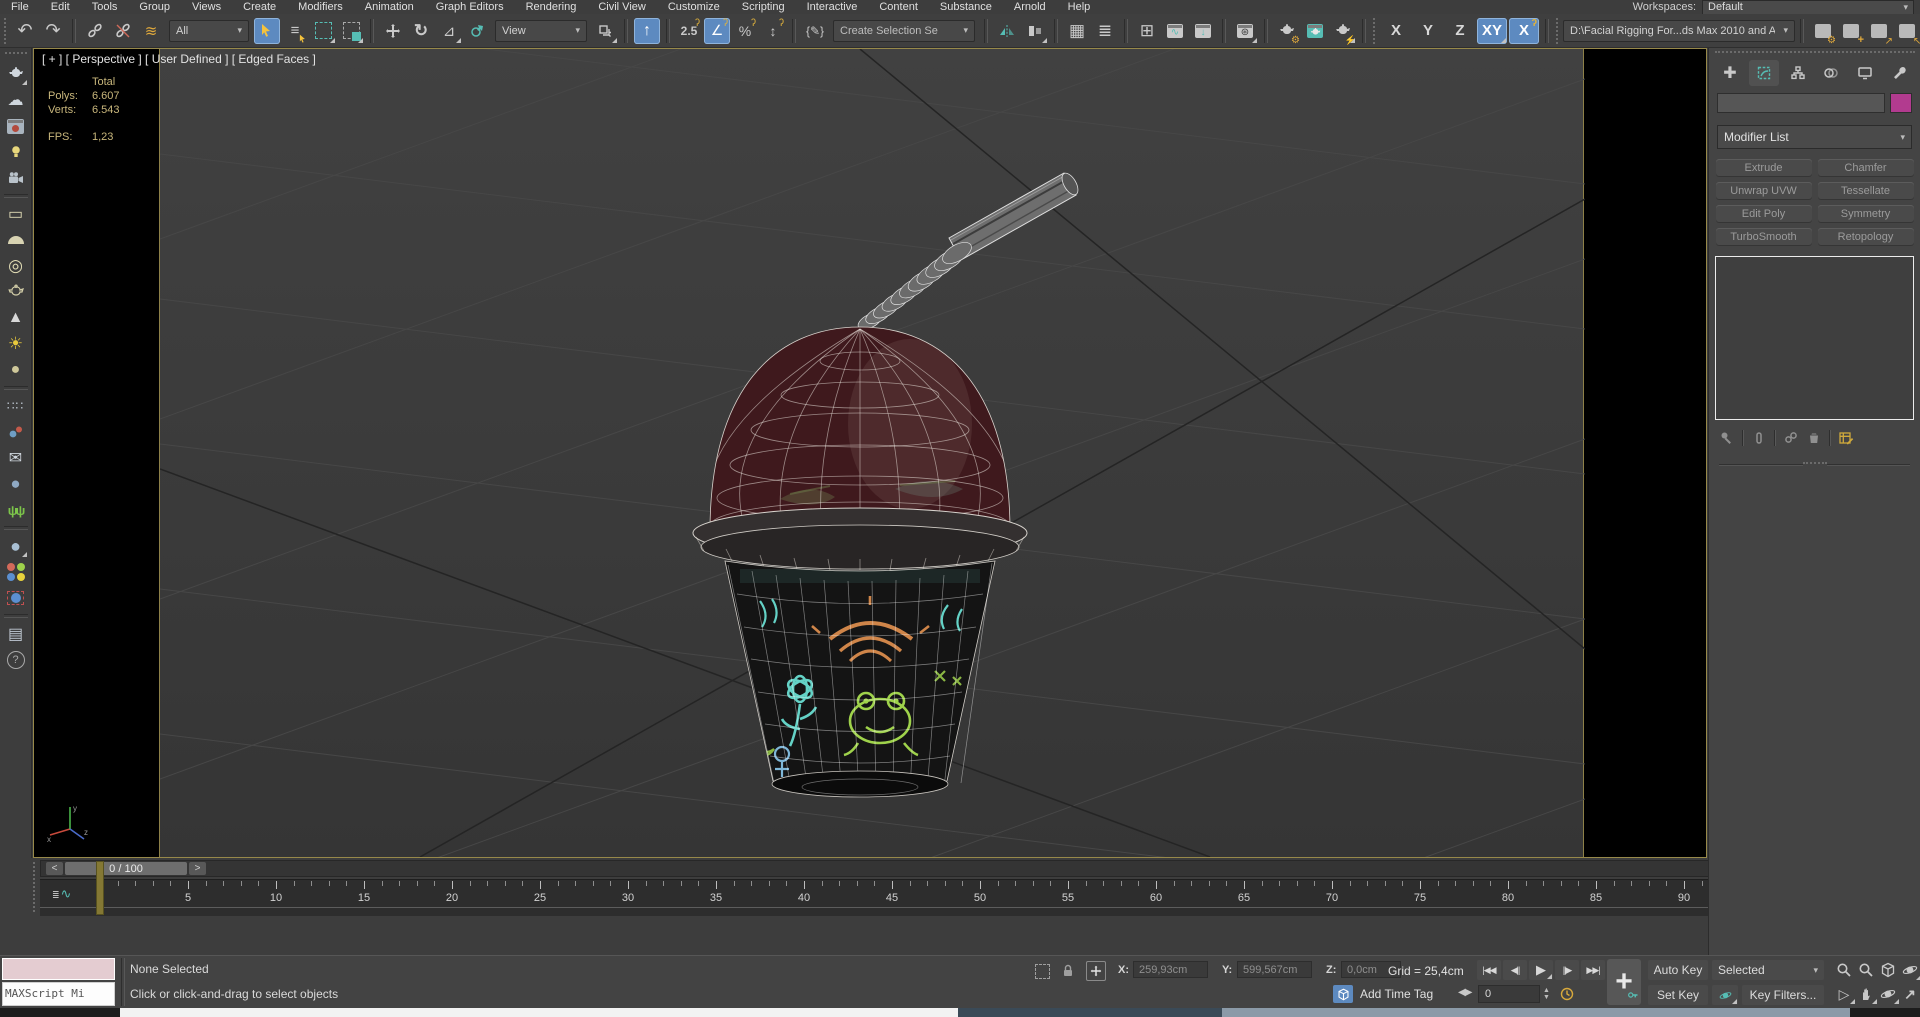  Describe the element at coordinates (16, 178) in the screenshot. I see `camera-button` at that location.